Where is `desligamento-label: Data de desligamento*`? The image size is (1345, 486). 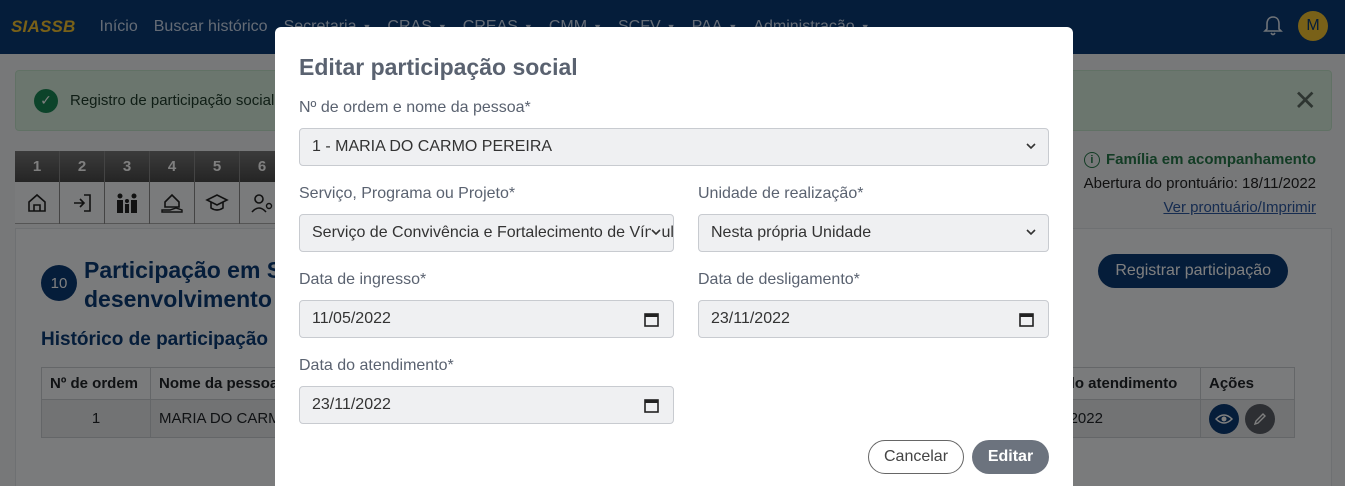
desligamento-label: Data de desligamento* is located at coordinates (779, 279).